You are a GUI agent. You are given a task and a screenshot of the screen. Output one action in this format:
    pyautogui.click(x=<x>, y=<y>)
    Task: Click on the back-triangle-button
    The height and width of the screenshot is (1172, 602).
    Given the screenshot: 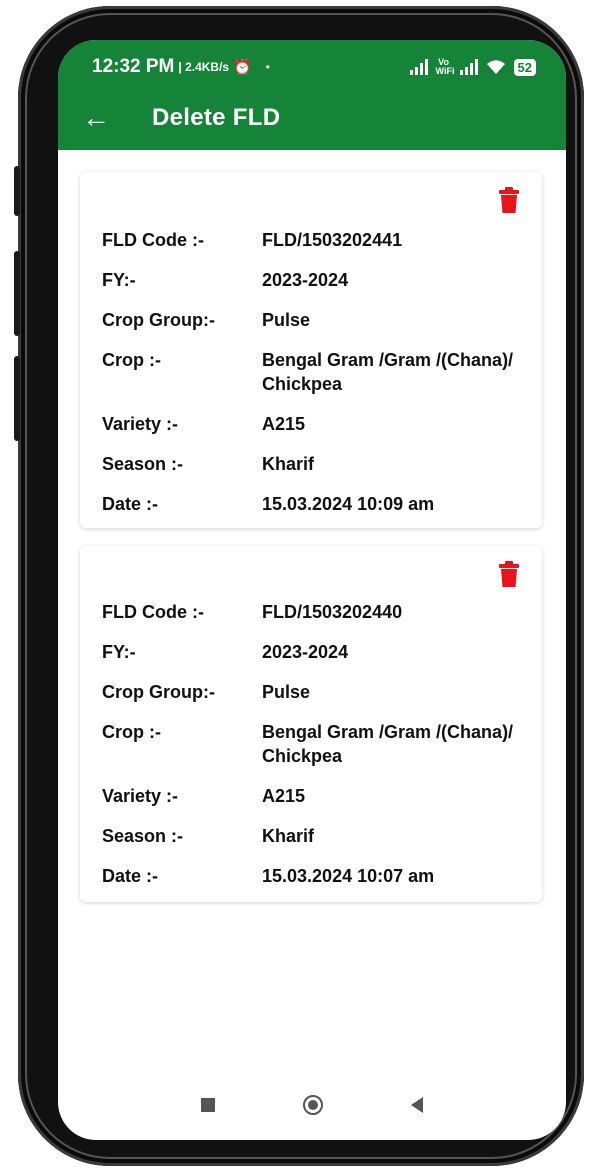 What is the action you would take?
    pyautogui.click(x=417, y=1105)
    